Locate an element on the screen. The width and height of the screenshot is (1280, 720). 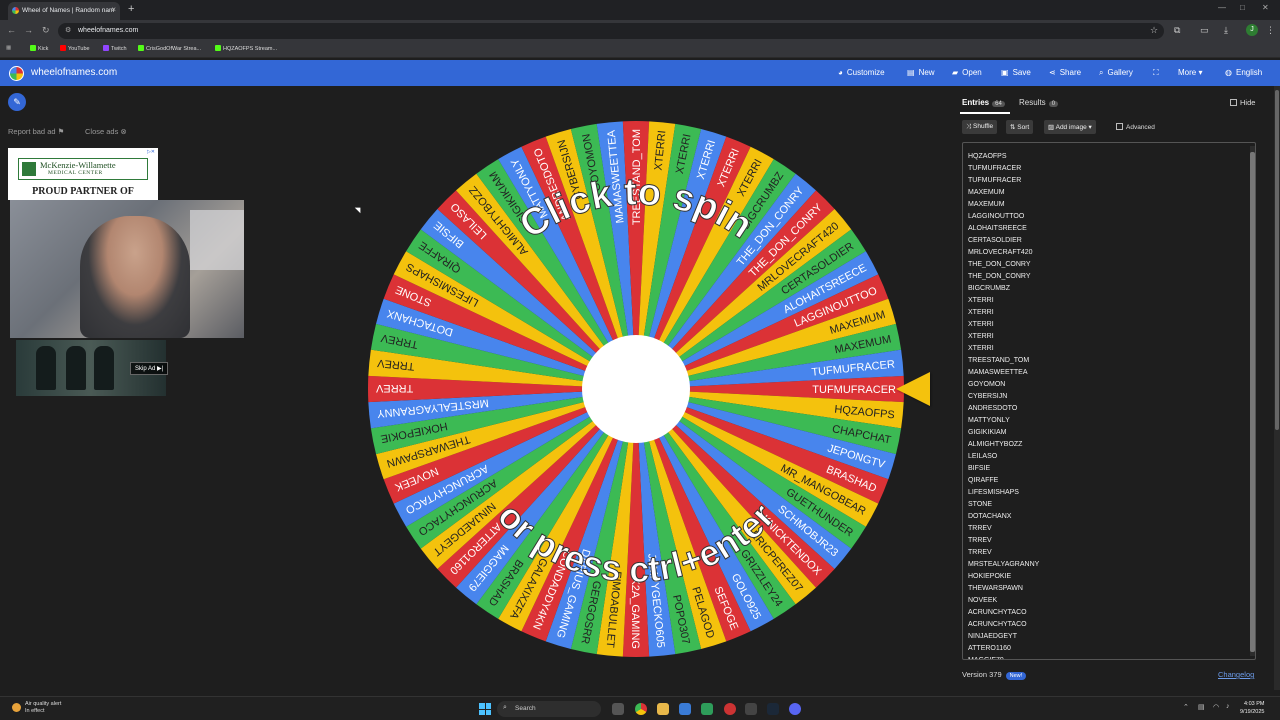
pencil-icon: ✎ is located at coordinates (17, 102).